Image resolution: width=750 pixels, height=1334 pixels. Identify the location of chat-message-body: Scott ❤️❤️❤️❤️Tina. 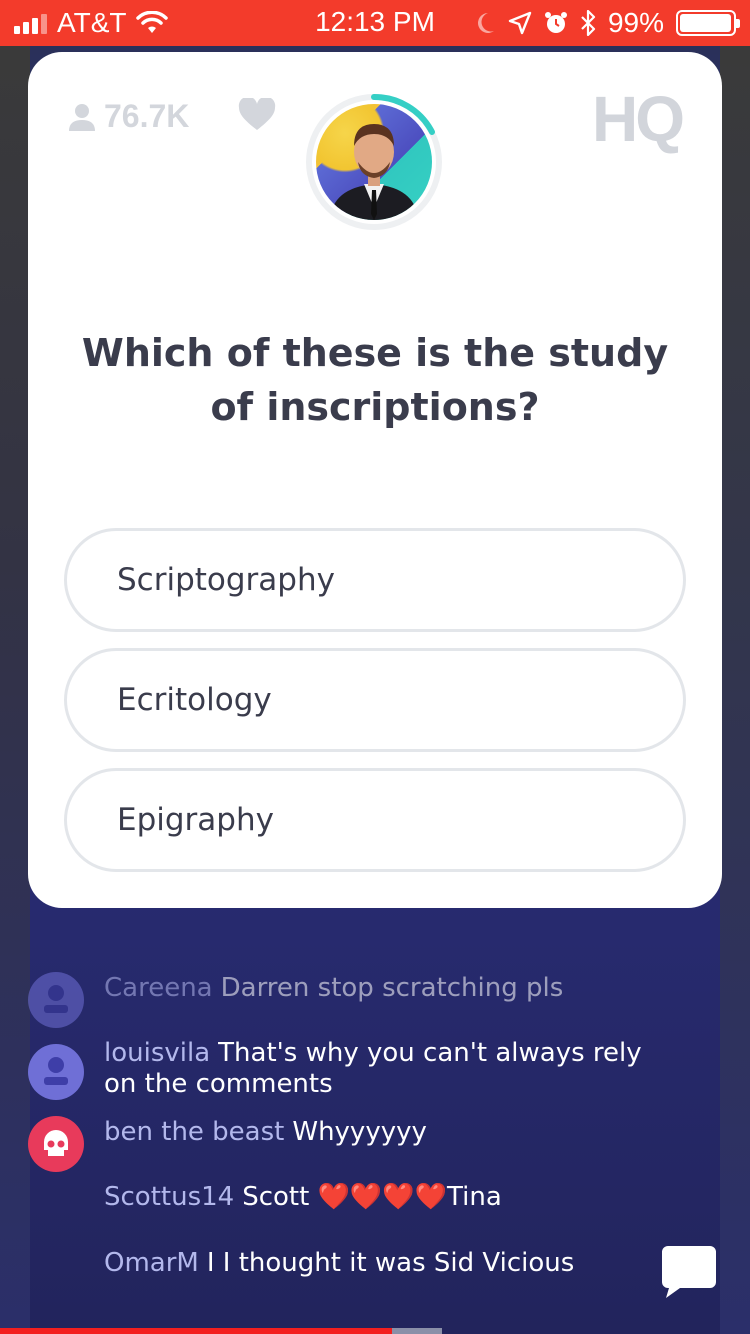
(372, 1197).